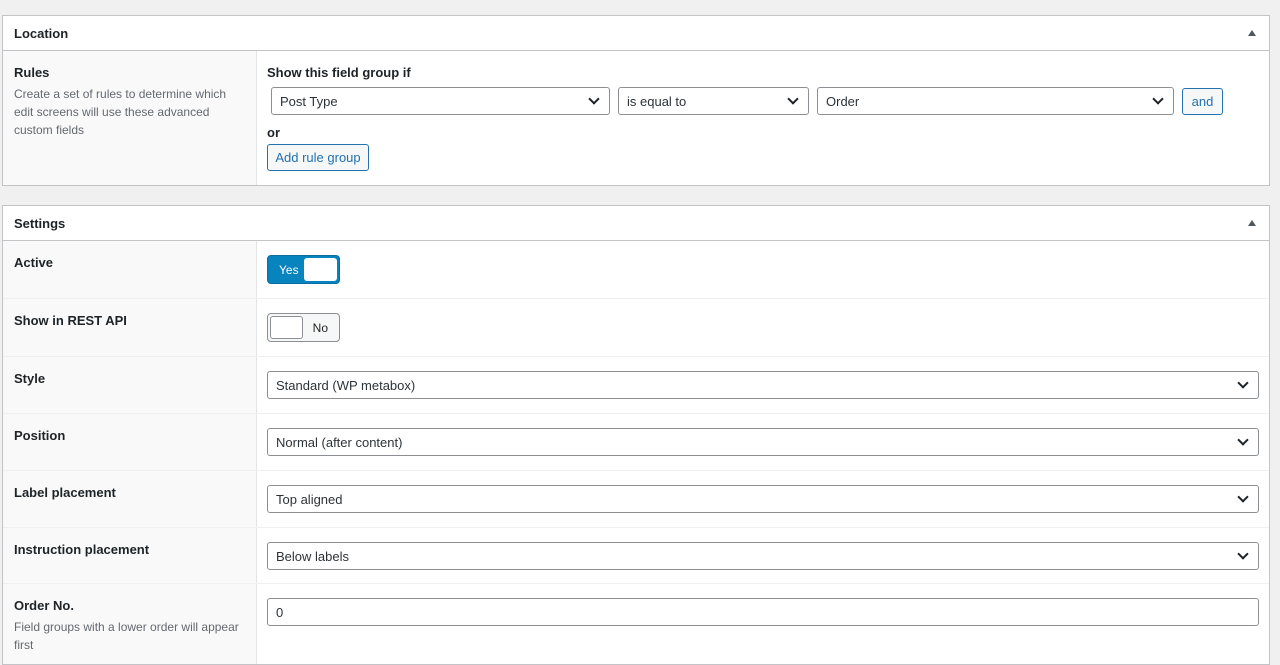  What do you see at coordinates (130, 385) in the screenshot?
I see `style-label-cell: Style` at bounding box center [130, 385].